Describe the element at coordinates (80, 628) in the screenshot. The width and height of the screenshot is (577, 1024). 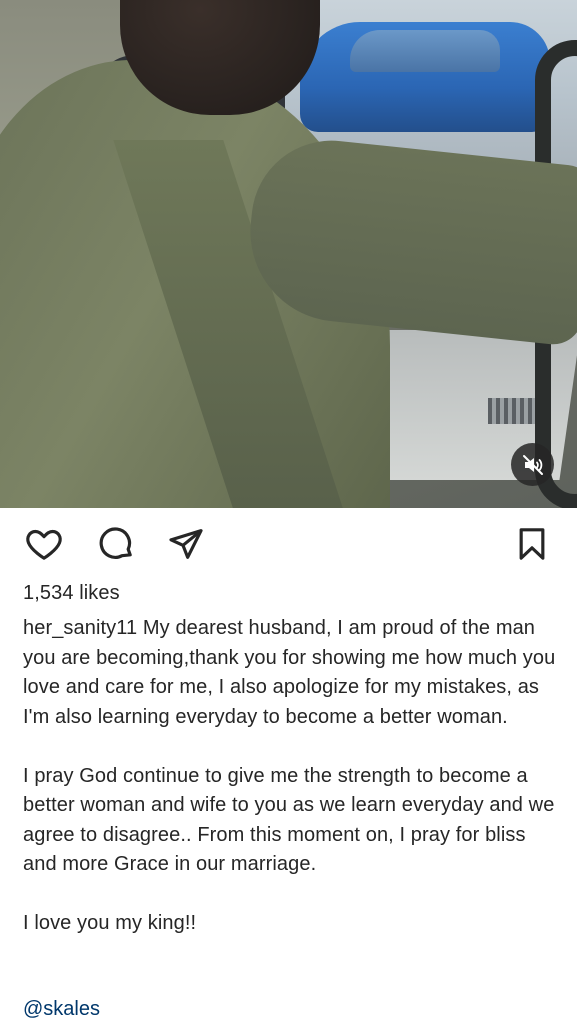
I see `caption-username: her_sanity11` at that location.